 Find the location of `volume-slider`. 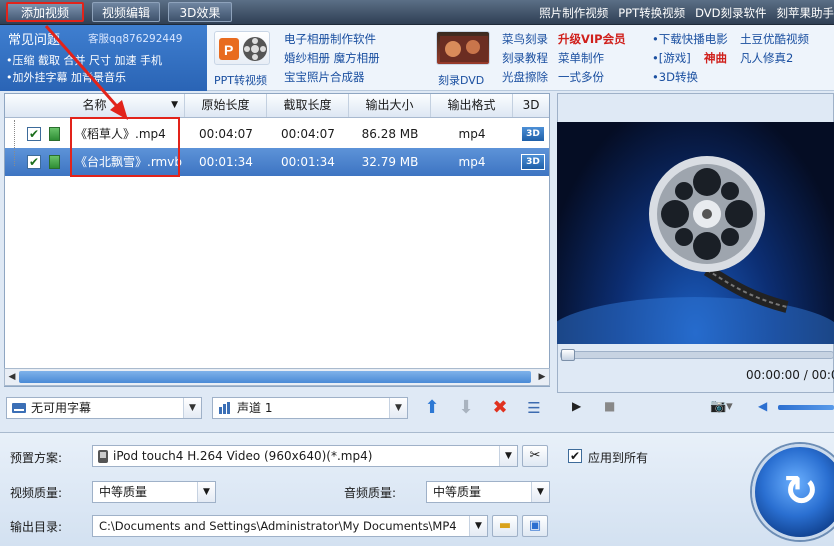

volume-slider is located at coordinates (806, 407).